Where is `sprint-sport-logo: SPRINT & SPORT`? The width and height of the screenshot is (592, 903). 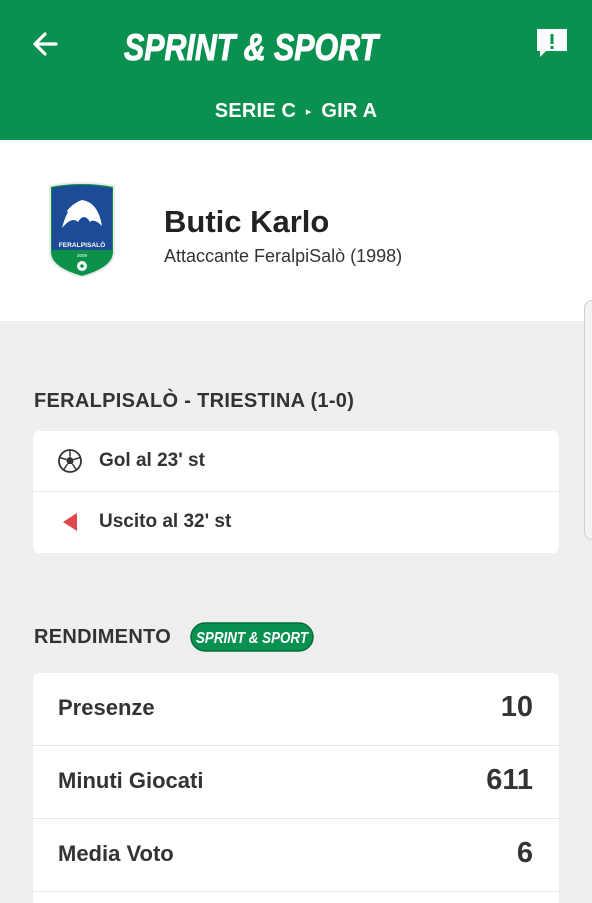 sprint-sport-logo: SPRINT & SPORT is located at coordinates (253, 48).